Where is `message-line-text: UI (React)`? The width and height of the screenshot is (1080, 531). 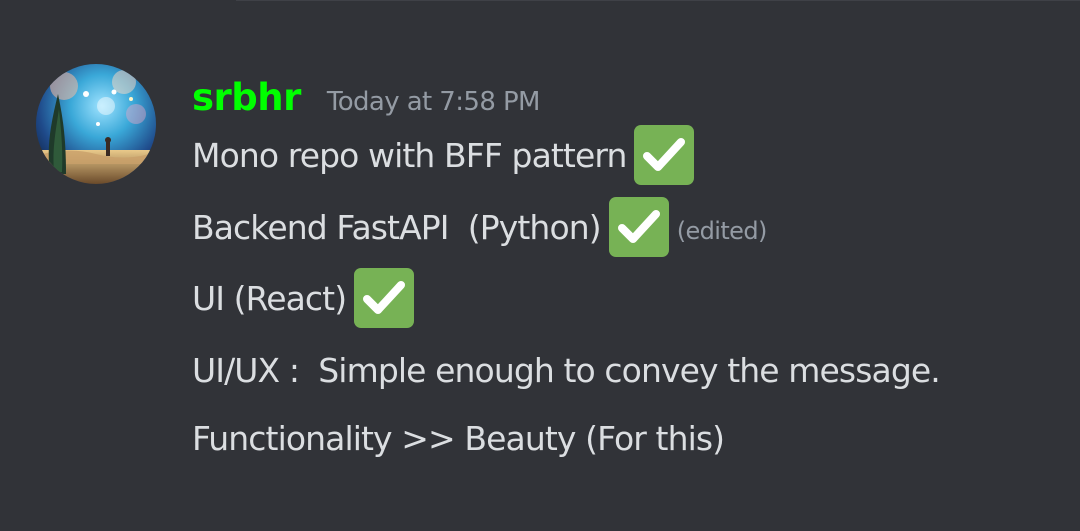 message-line-text: UI (React) is located at coordinates (269, 298).